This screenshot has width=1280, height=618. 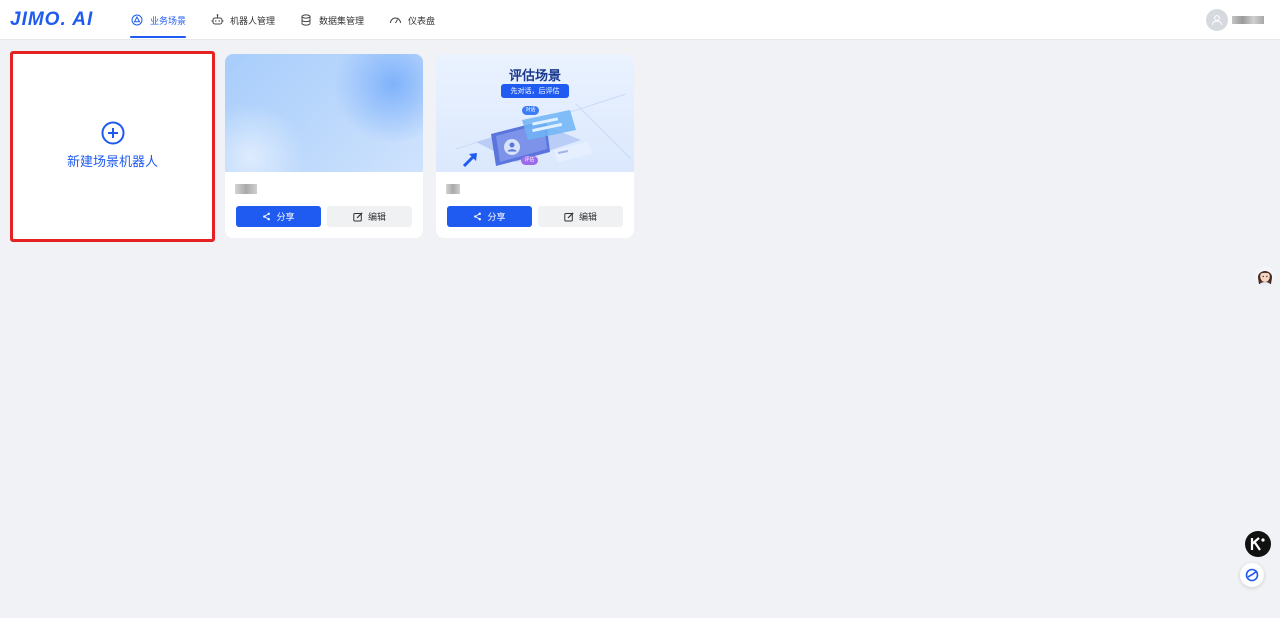 What do you see at coordinates (294, 20) in the screenshot?
I see `main-nav: 业务场景 机器人管理 数据集管理 仪表盘` at bounding box center [294, 20].